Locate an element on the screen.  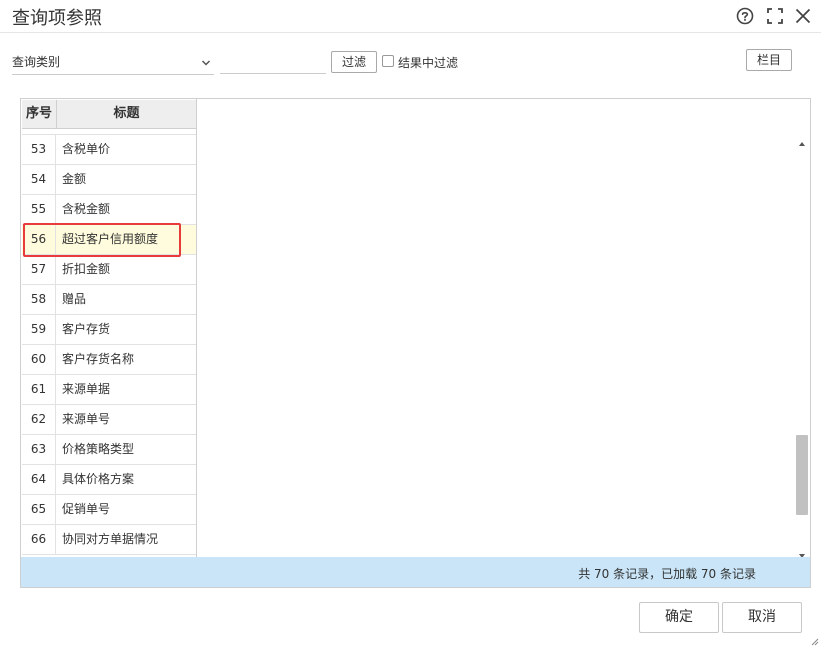
help-icon is located at coordinates (745, 16).